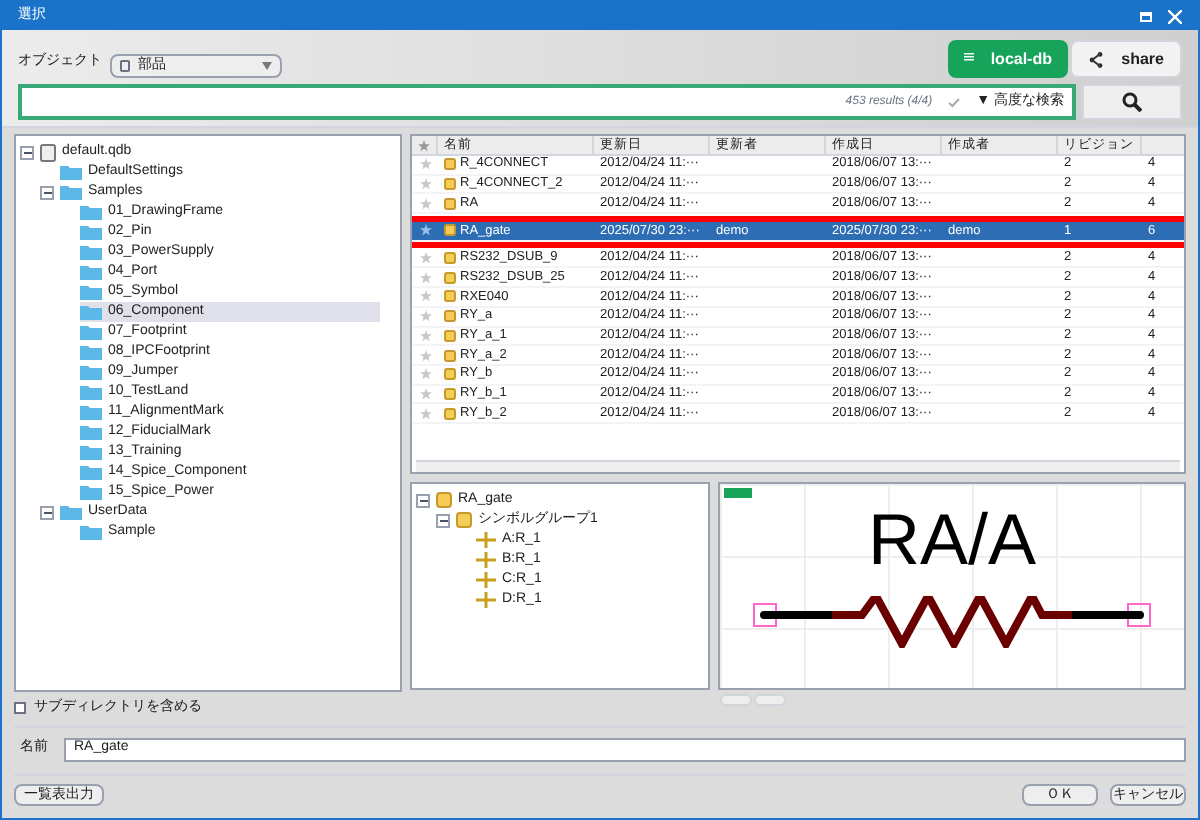 The image size is (1200, 820). Describe the element at coordinates (450, 230) in the screenshot. I see `part-icon` at that location.